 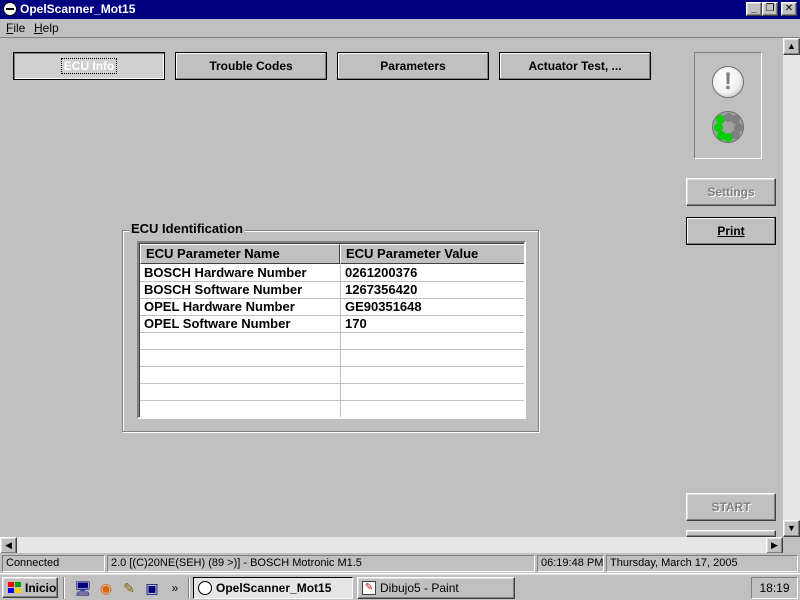 I want to click on desktop-icon: 🖥, so click(x=83, y=588).